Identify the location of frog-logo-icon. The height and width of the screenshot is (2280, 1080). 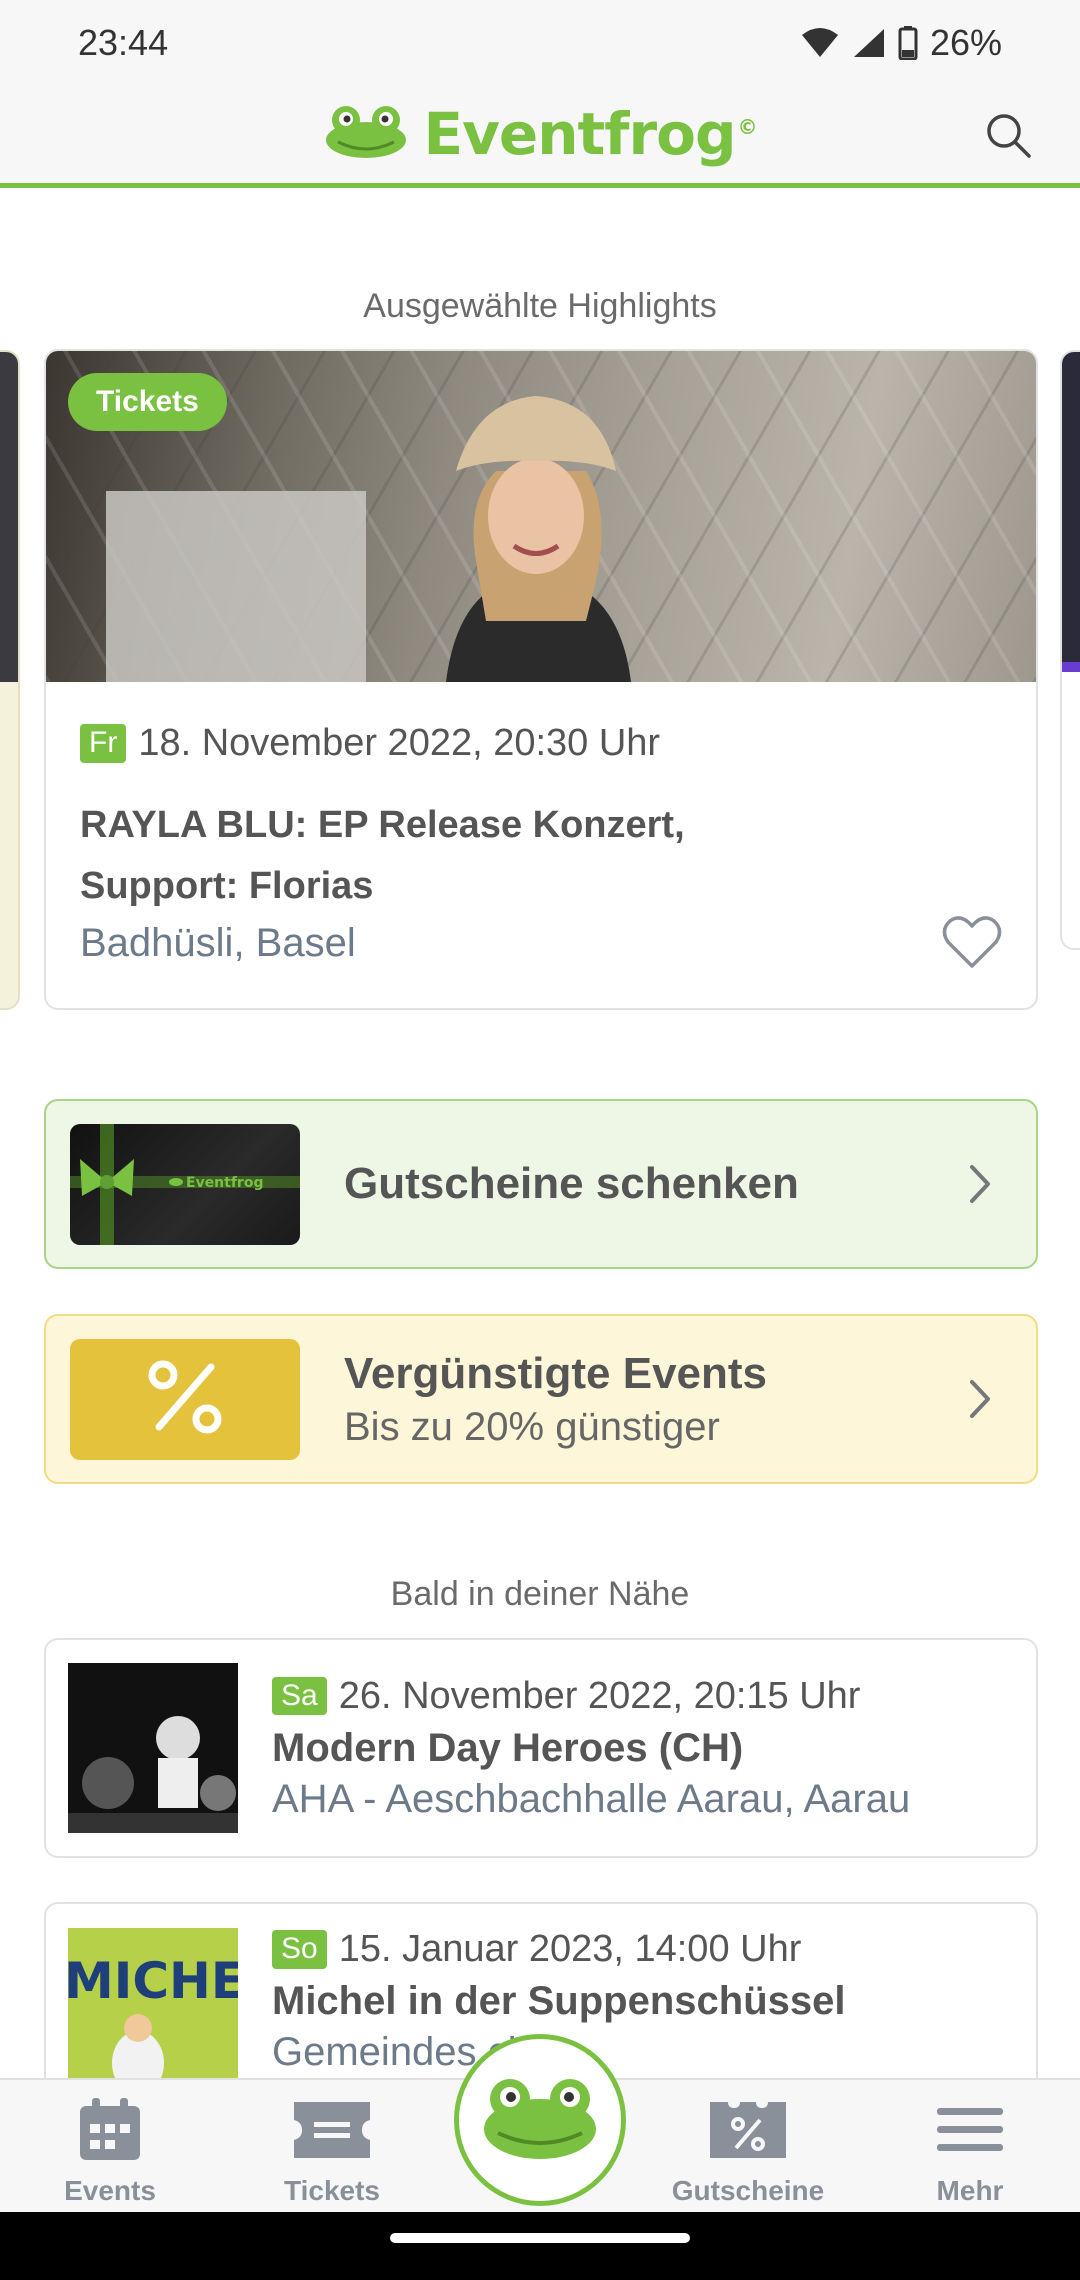
(366, 134).